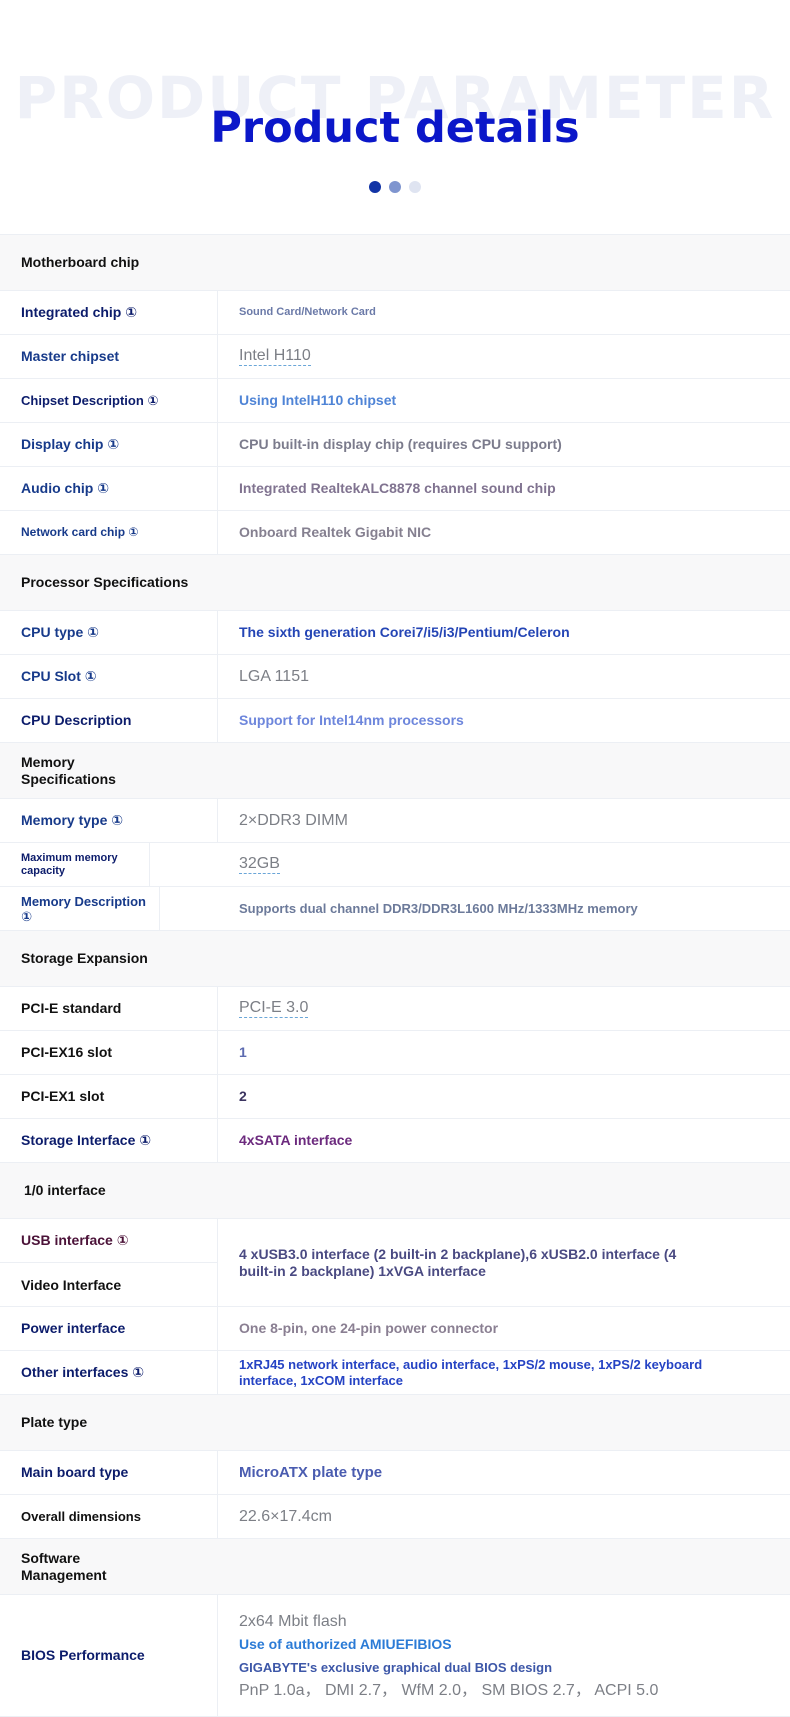  Describe the element at coordinates (395, 1473) in the screenshot. I see `spec-row-main-board-type: Main board type MicroATX plate type` at that location.